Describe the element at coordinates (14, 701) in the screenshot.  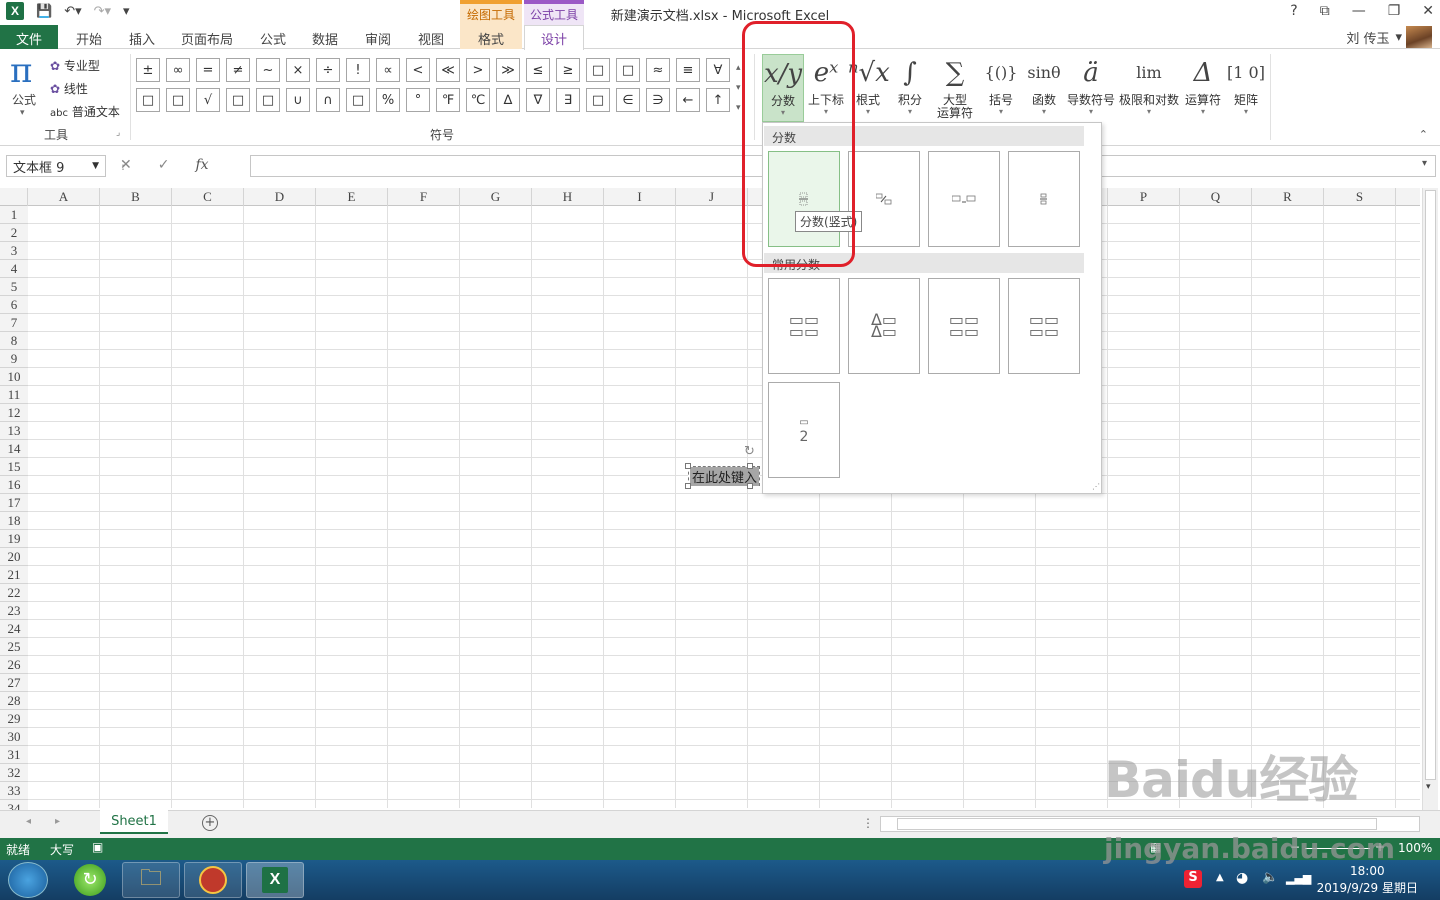
I see `row-header: 28` at that location.